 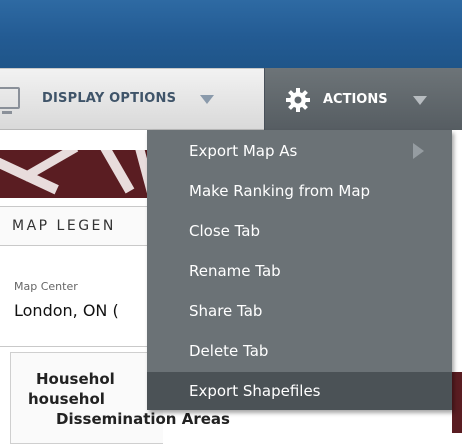 I want to click on menu-item-export-map-as: Export Map As, so click(x=299, y=151).